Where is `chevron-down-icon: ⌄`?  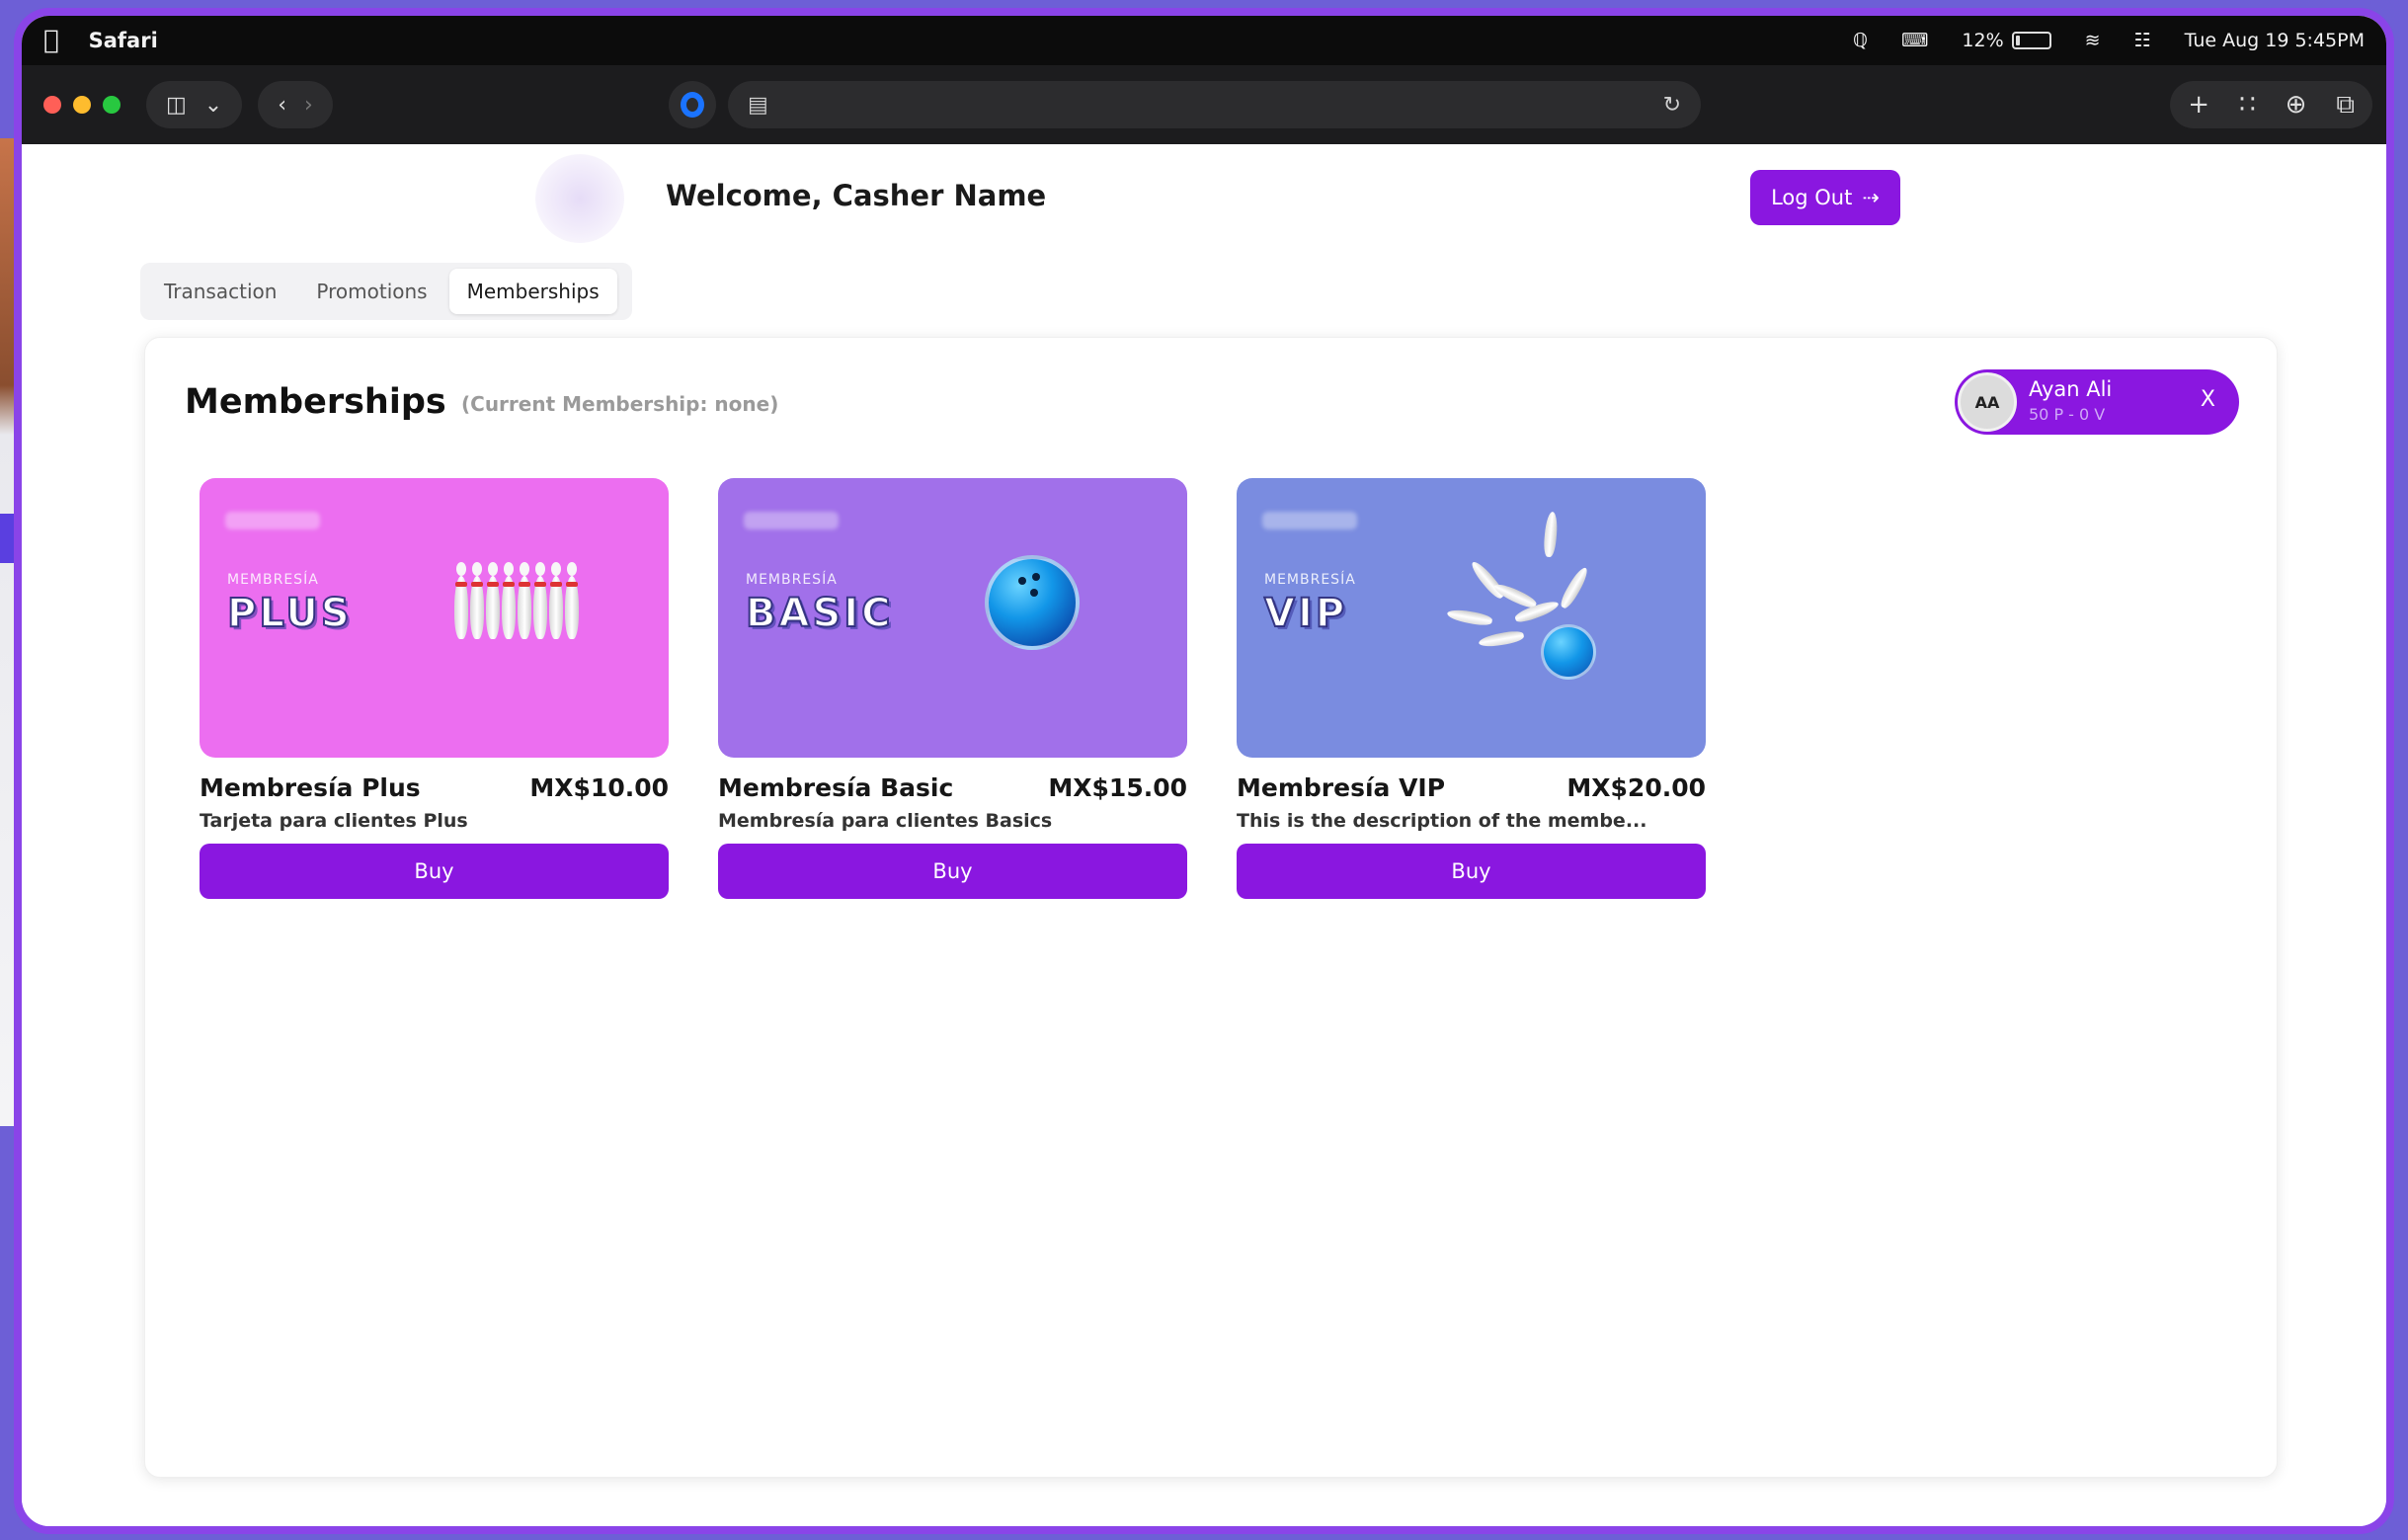 chevron-down-icon: ⌄ is located at coordinates (213, 105).